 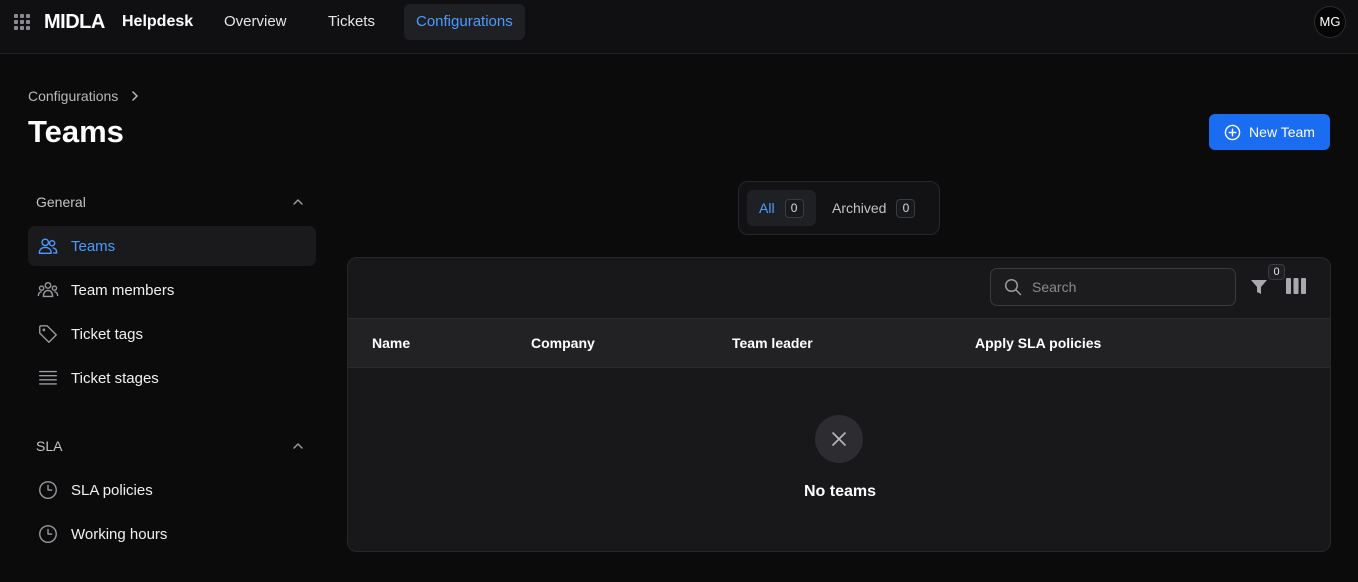 I want to click on app-name: Helpdesk, so click(x=158, y=21).